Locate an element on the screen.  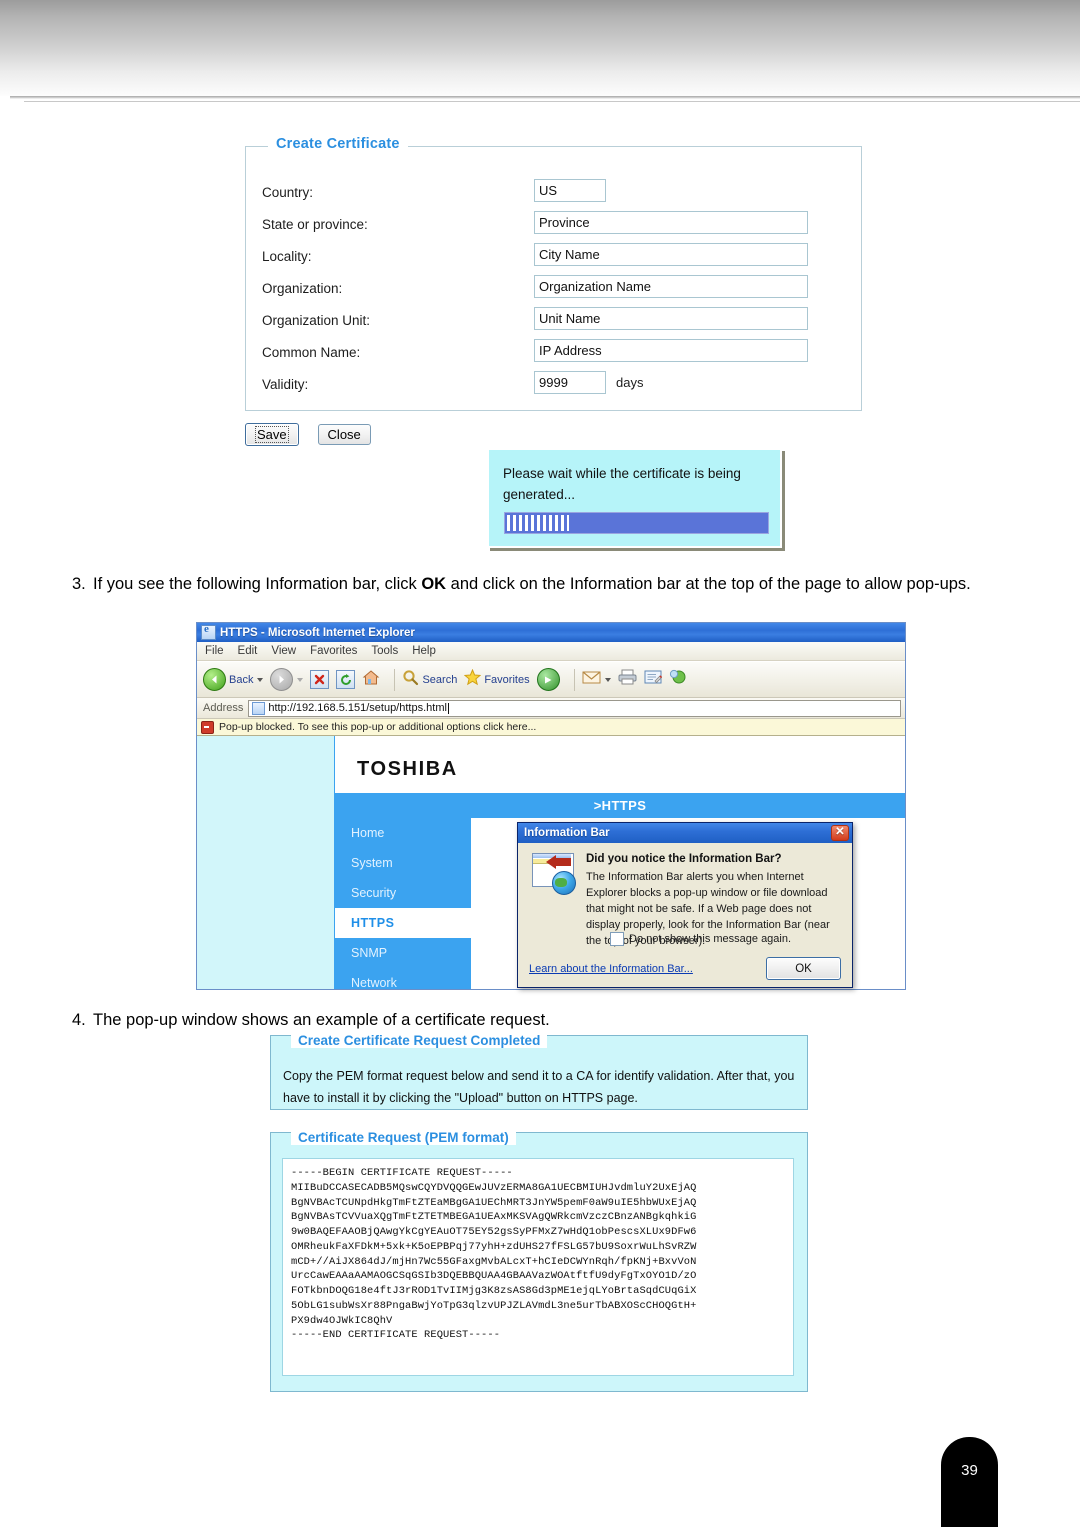
form-row: Organization: is located at coordinates (553, 291).